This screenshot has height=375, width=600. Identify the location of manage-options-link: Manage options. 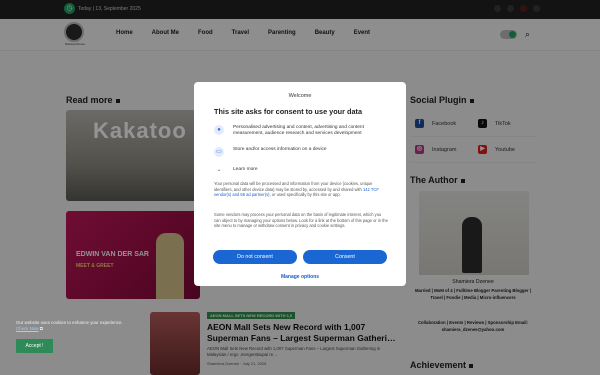
(300, 277).